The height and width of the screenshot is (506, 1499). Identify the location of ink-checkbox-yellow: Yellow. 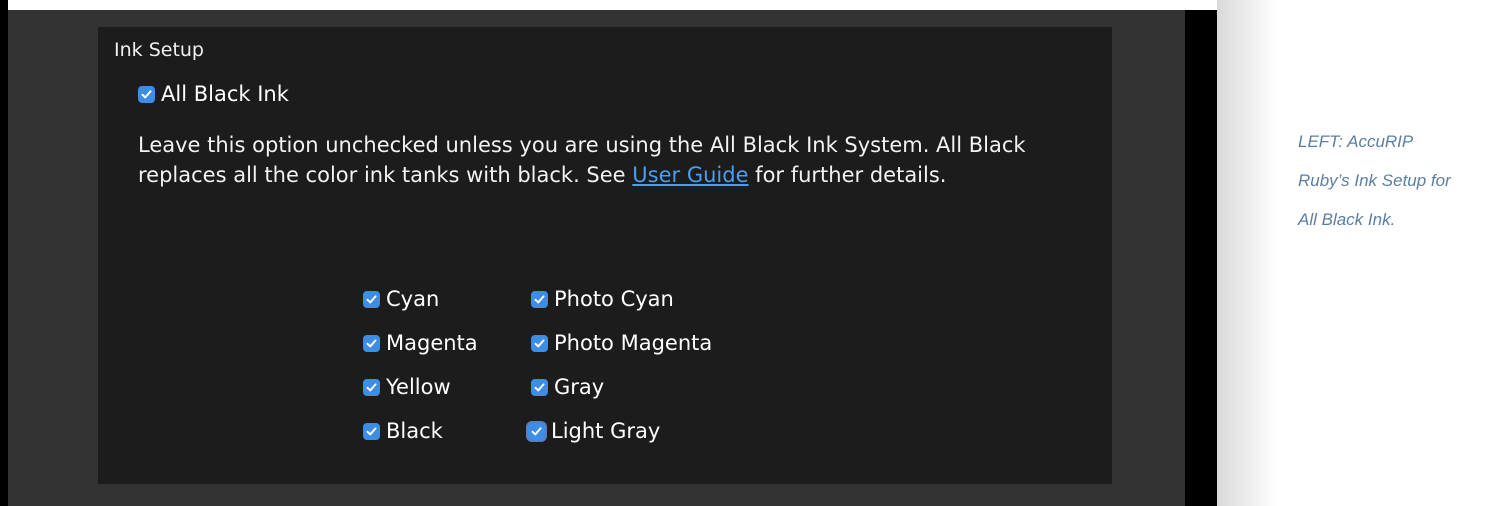
(407, 387).